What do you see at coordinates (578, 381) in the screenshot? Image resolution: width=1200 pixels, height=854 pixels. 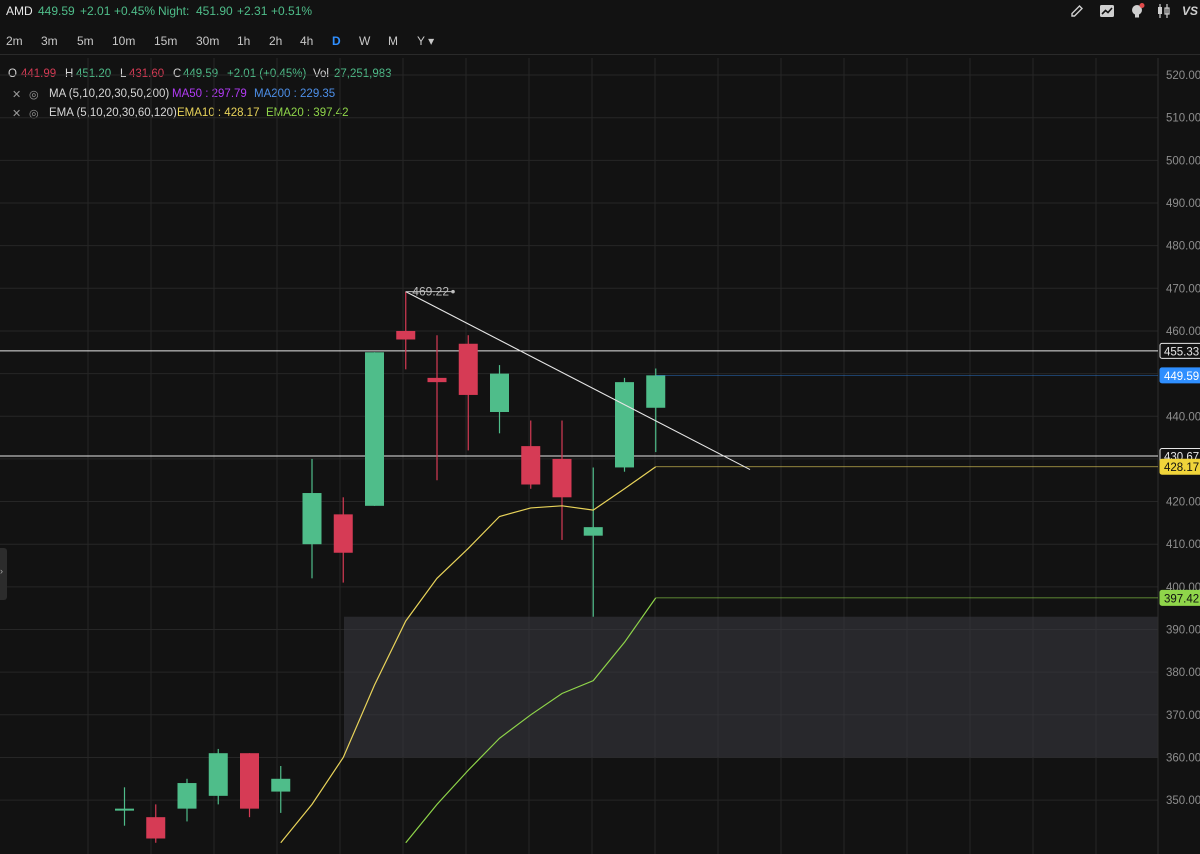 I see `trendline` at bounding box center [578, 381].